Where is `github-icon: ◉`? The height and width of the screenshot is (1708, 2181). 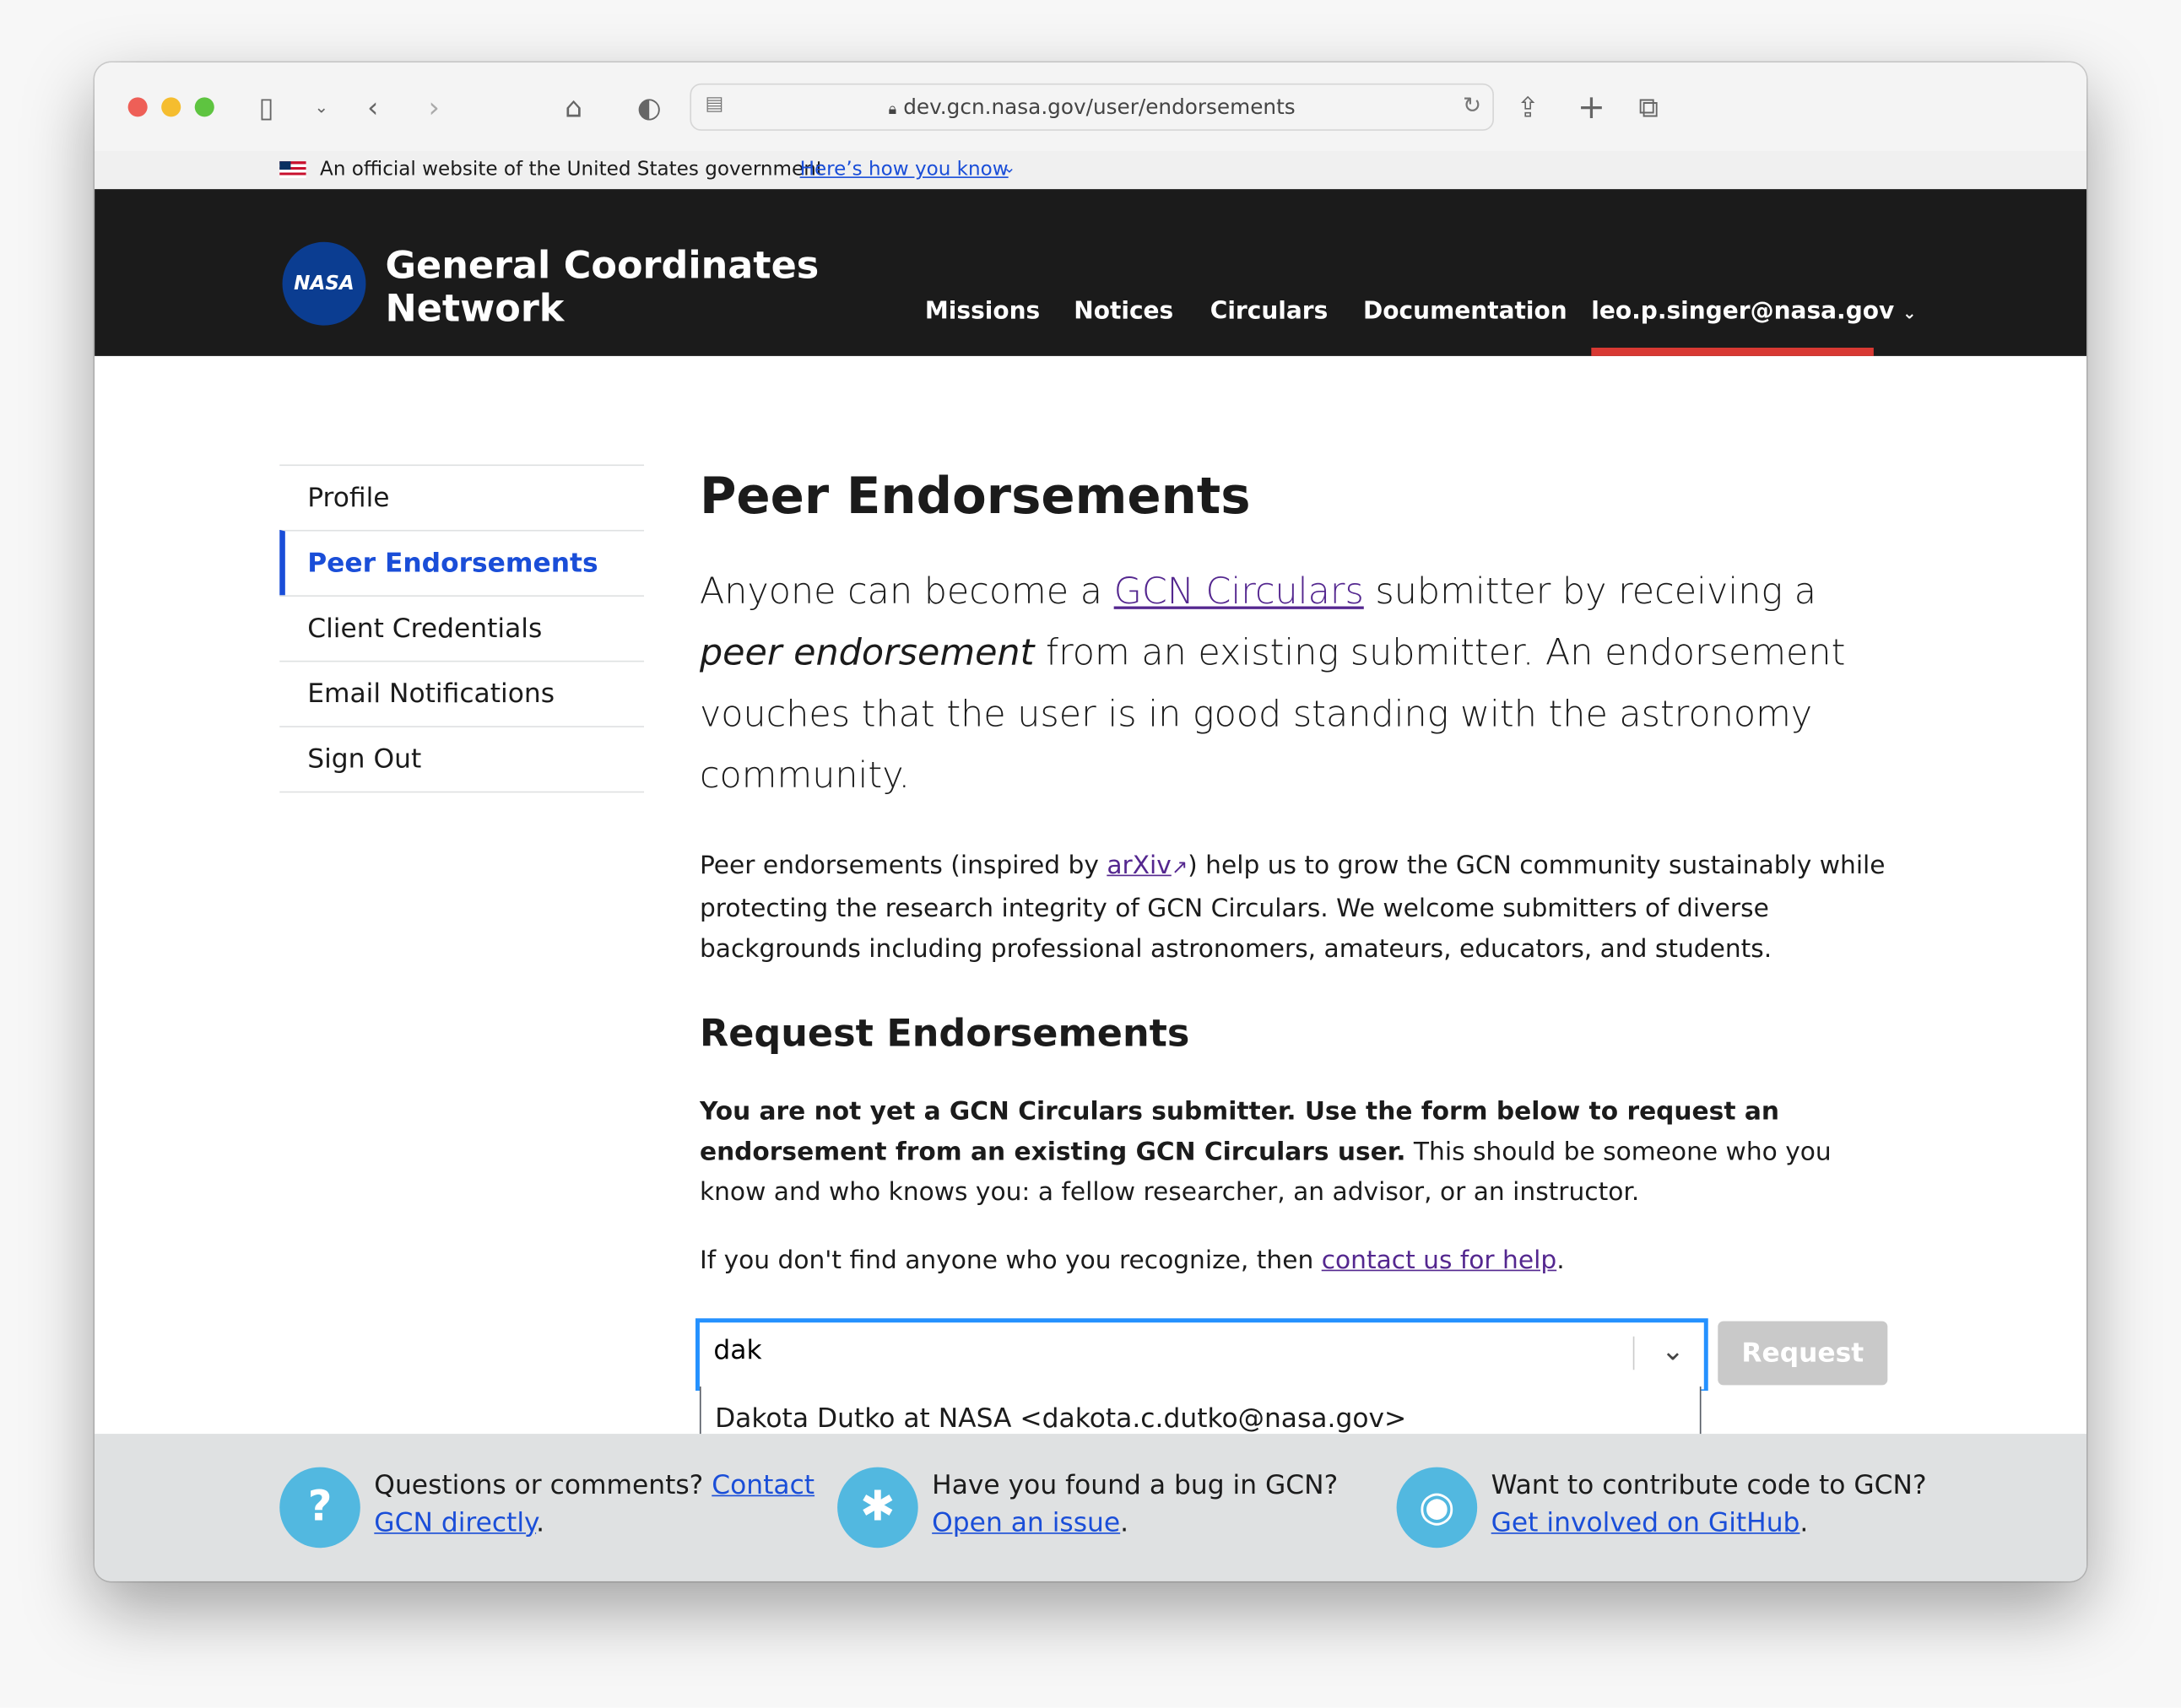
github-icon: ◉ is located at coordinates (1437, 1508).